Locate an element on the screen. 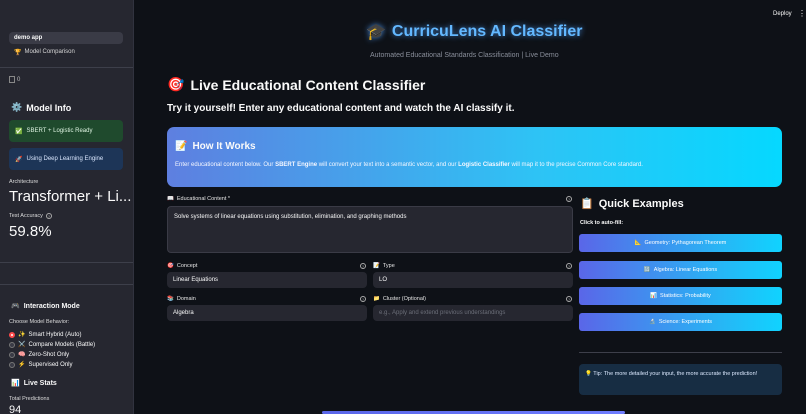 The width and height of the screenshot is (806, 414). rocket-icon: 🚀 is located at coordinates (19, 159).